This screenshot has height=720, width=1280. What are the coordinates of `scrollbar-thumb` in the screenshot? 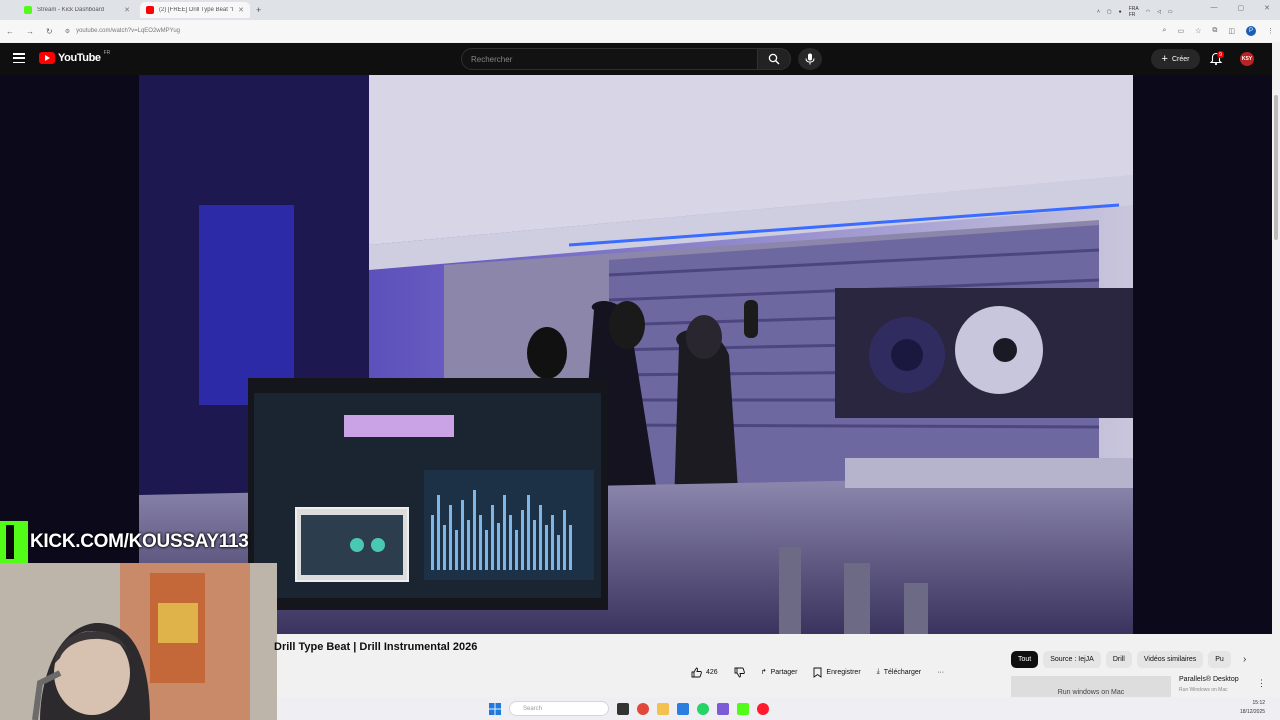 It's located at (1276, 167).